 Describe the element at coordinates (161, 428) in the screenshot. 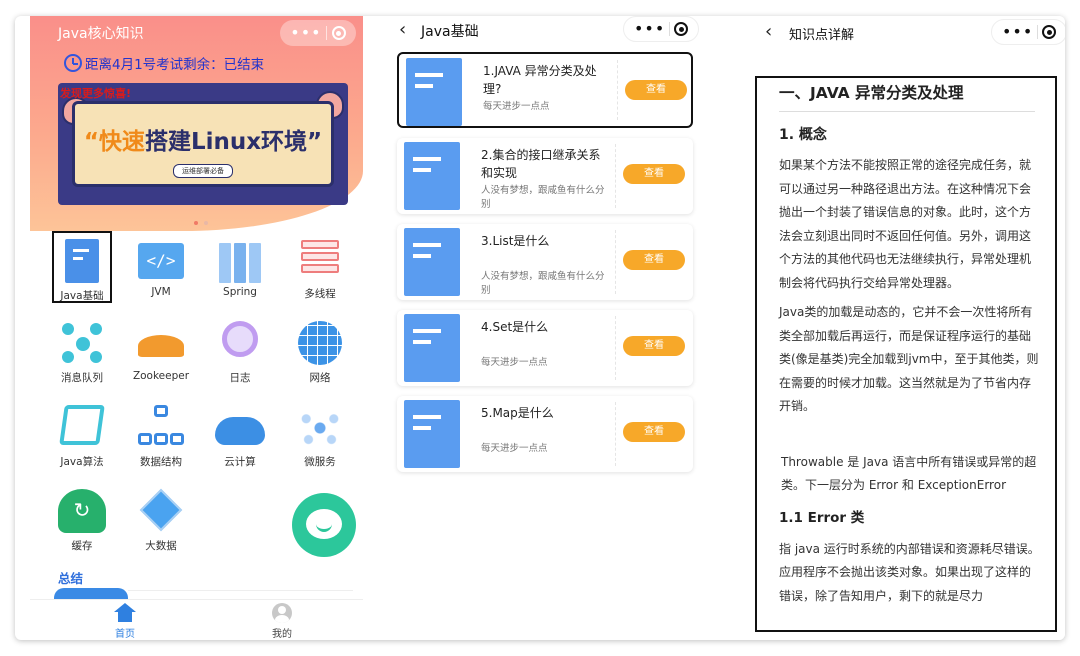

I see `tree-structure-icon` at that location.